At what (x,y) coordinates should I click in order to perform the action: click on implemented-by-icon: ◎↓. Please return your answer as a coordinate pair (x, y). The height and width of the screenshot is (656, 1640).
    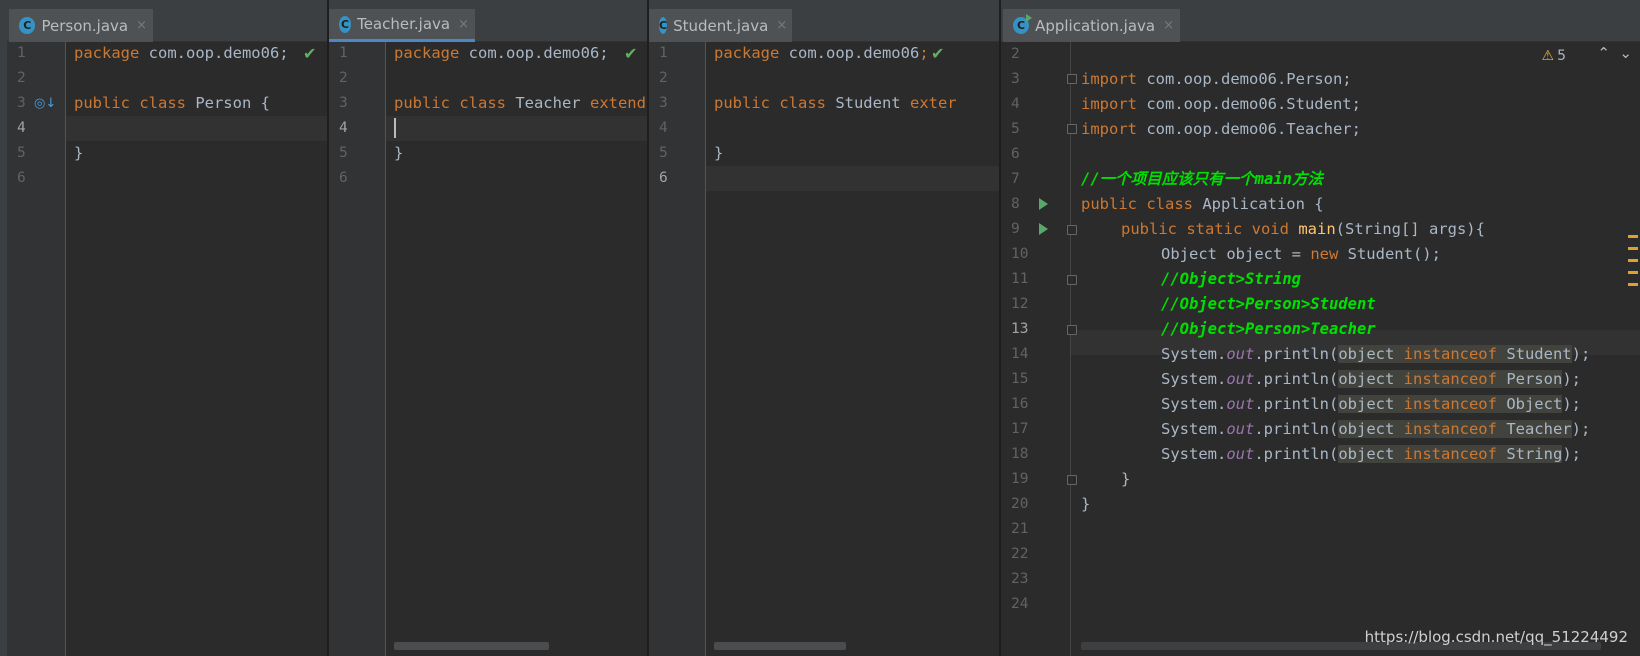
    Looking at the image, I should click on (45, 103).